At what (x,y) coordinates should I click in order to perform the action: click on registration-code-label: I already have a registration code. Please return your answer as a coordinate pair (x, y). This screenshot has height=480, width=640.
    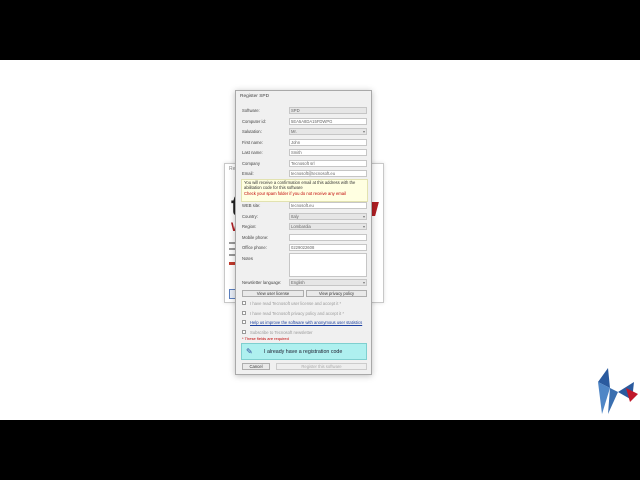
    Looking at the image, I should click on (303, 352).